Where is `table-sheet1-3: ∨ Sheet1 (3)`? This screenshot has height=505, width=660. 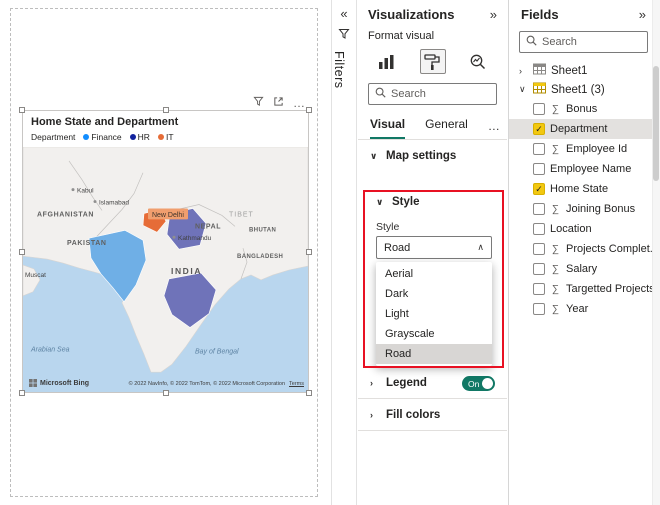
table-sheet1-3: ∨ Sheet1 (3) is located at coordinates (584, 89).